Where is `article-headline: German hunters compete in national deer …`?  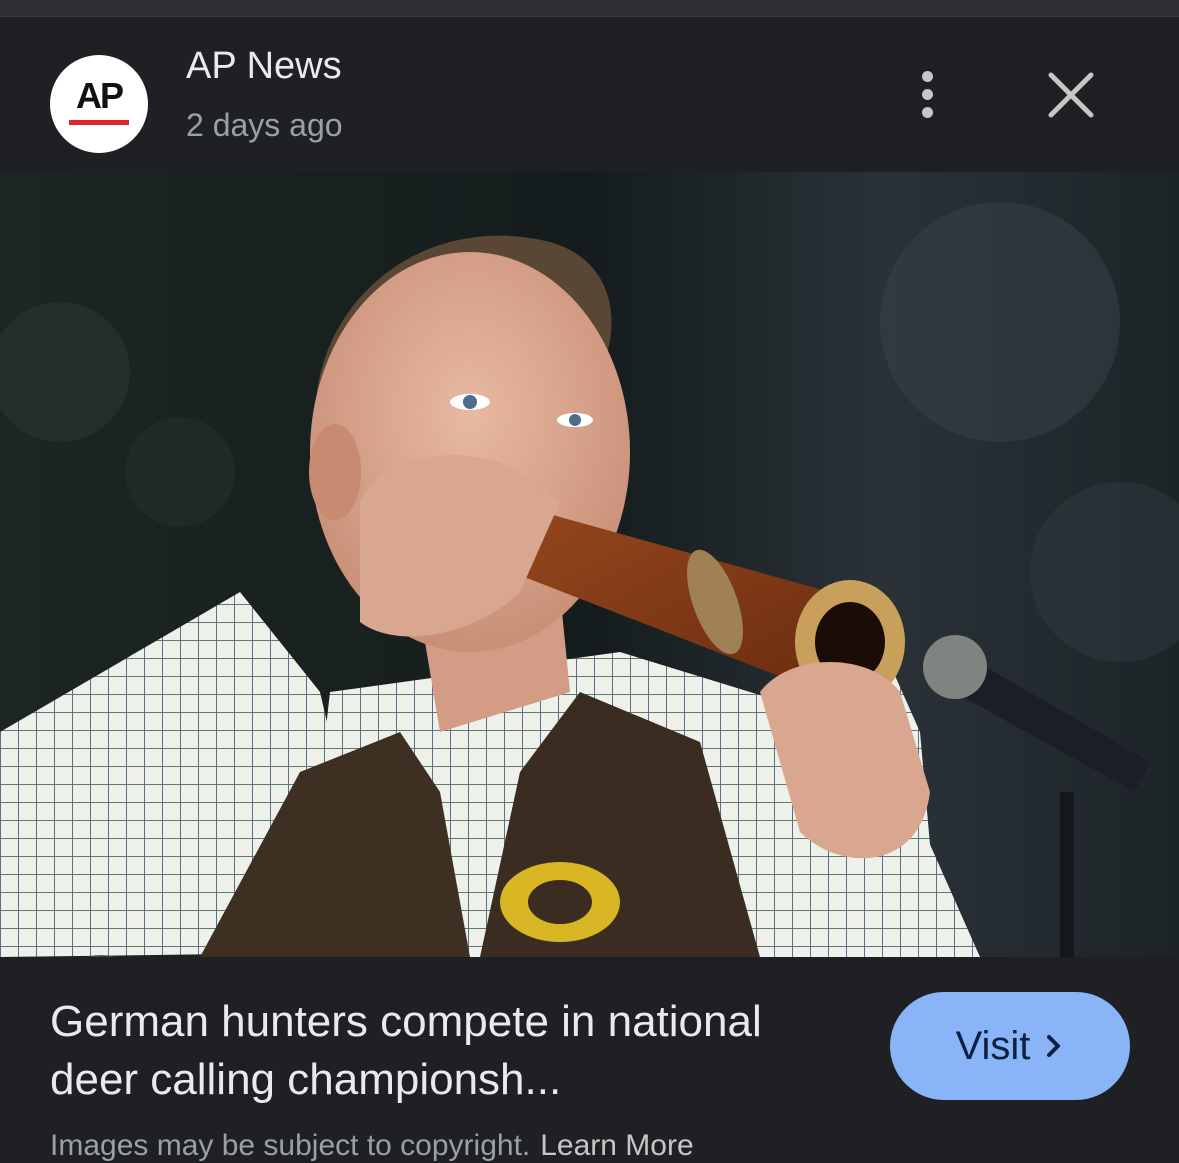 article-headline: German hunters compete in national deer … is located at coordinates (450, 1051).